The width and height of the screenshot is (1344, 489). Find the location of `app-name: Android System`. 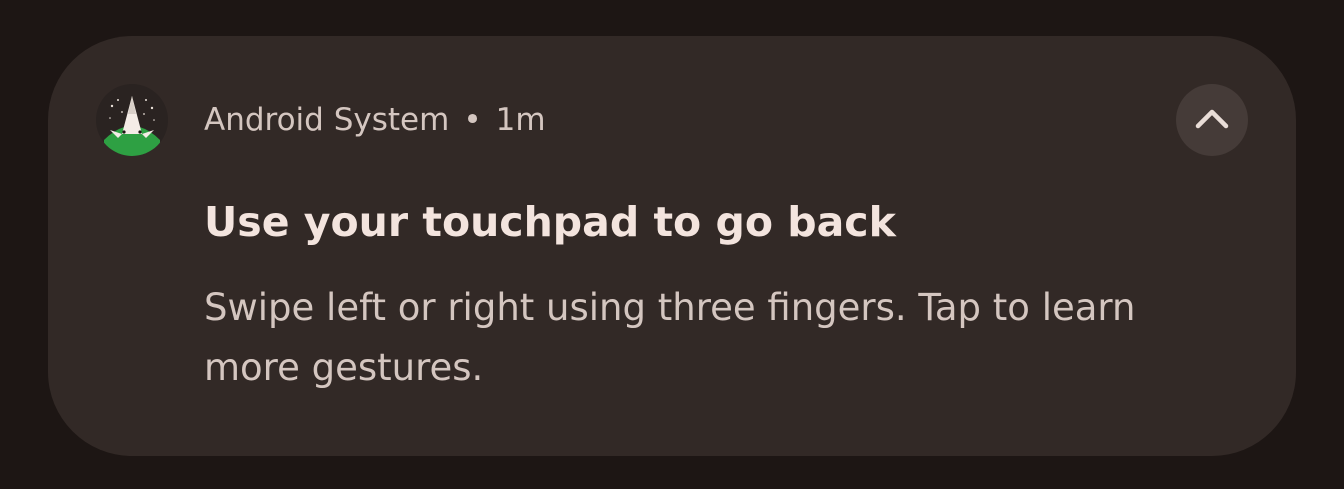

app-name: Android System is located at coordinates (327, 120).